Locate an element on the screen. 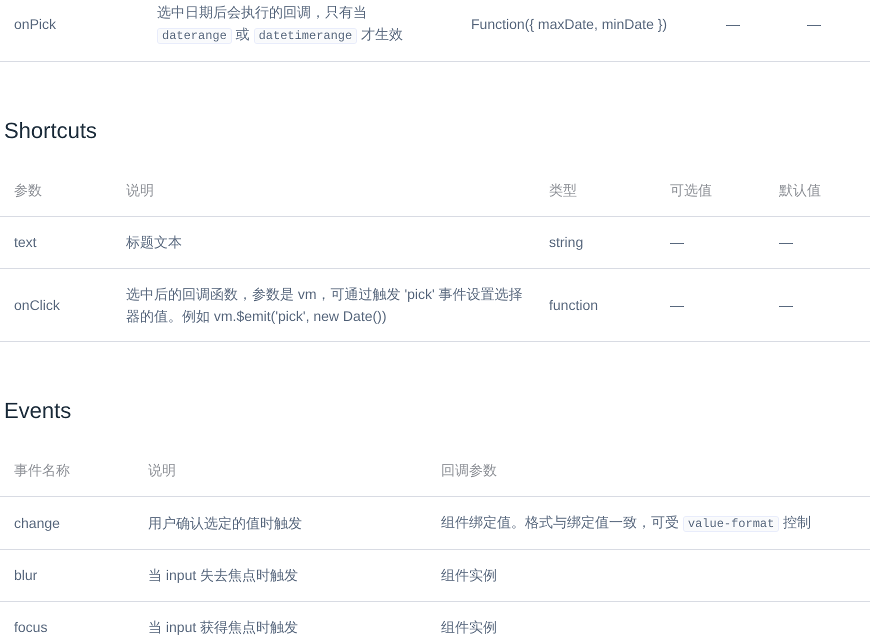 This screenshot has height=643, width=870. table-cell-text: focus is located at coordinates (31, 628).